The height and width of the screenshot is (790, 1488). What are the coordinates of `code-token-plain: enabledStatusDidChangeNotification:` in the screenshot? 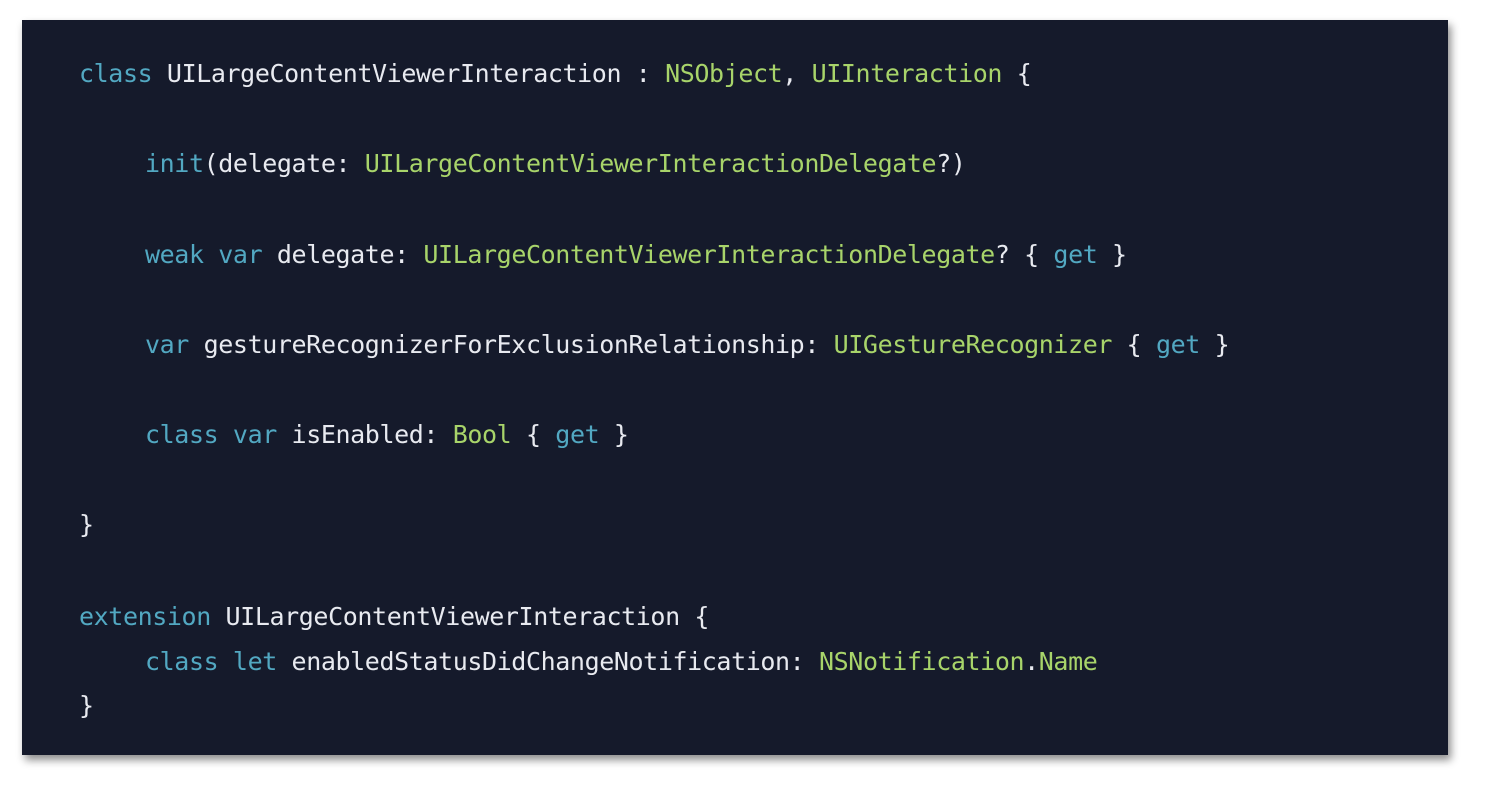 It's located at (547, 661).